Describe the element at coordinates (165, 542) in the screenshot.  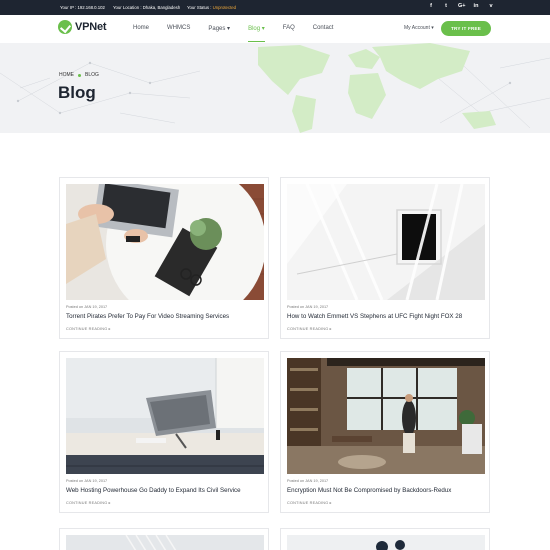
I see `post-image-macrame` at that location.